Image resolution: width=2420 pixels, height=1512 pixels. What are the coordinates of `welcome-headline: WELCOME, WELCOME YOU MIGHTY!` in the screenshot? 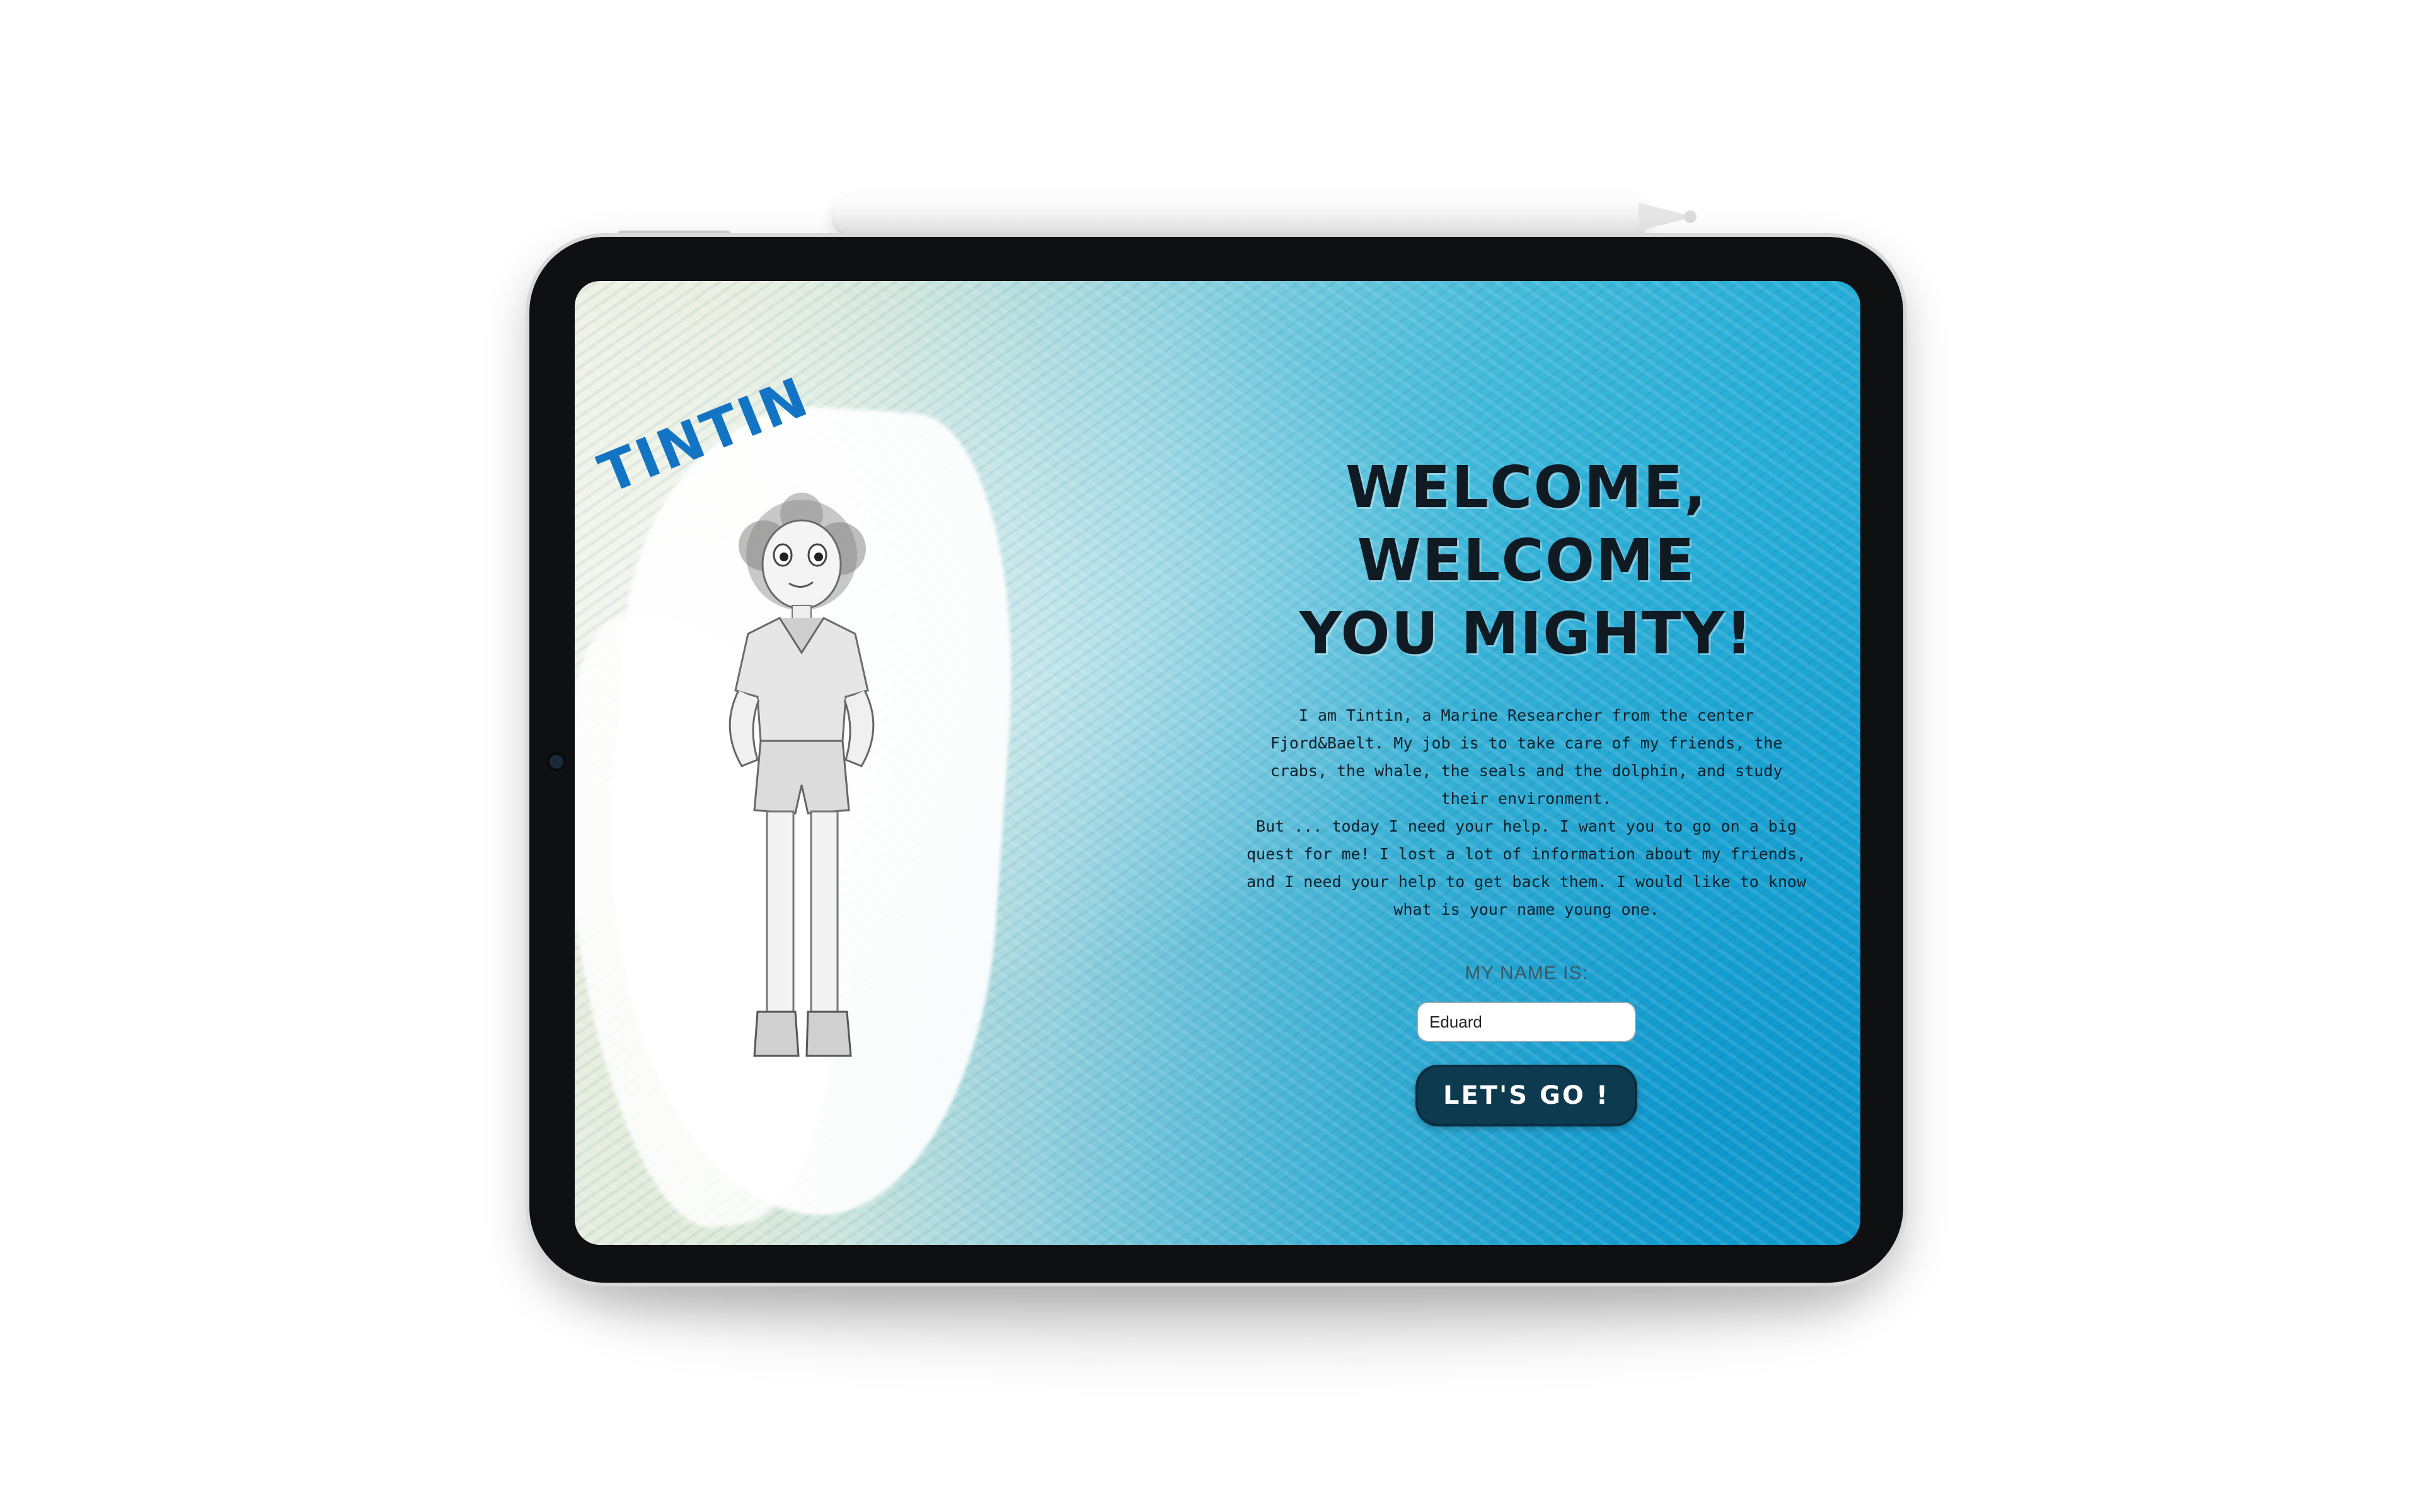 It's located at (1526, 560).